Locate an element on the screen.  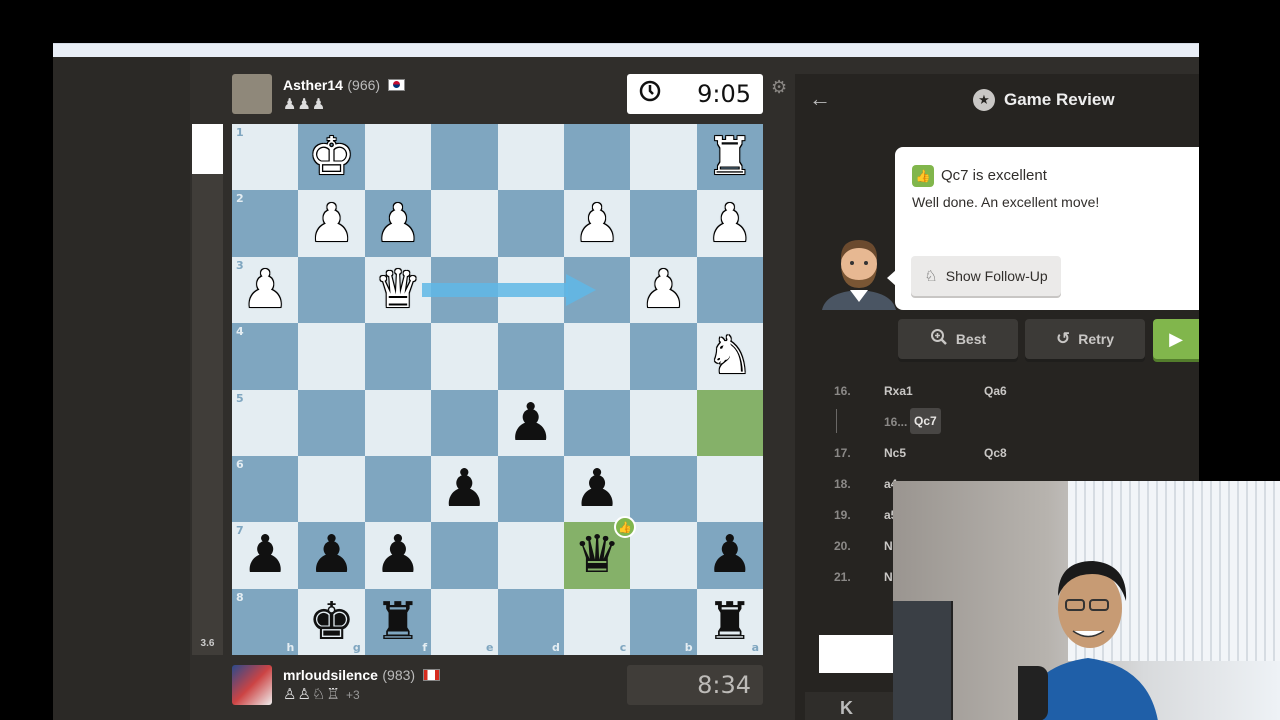
white-piece: ♜ is located at coordinates (730, 157).